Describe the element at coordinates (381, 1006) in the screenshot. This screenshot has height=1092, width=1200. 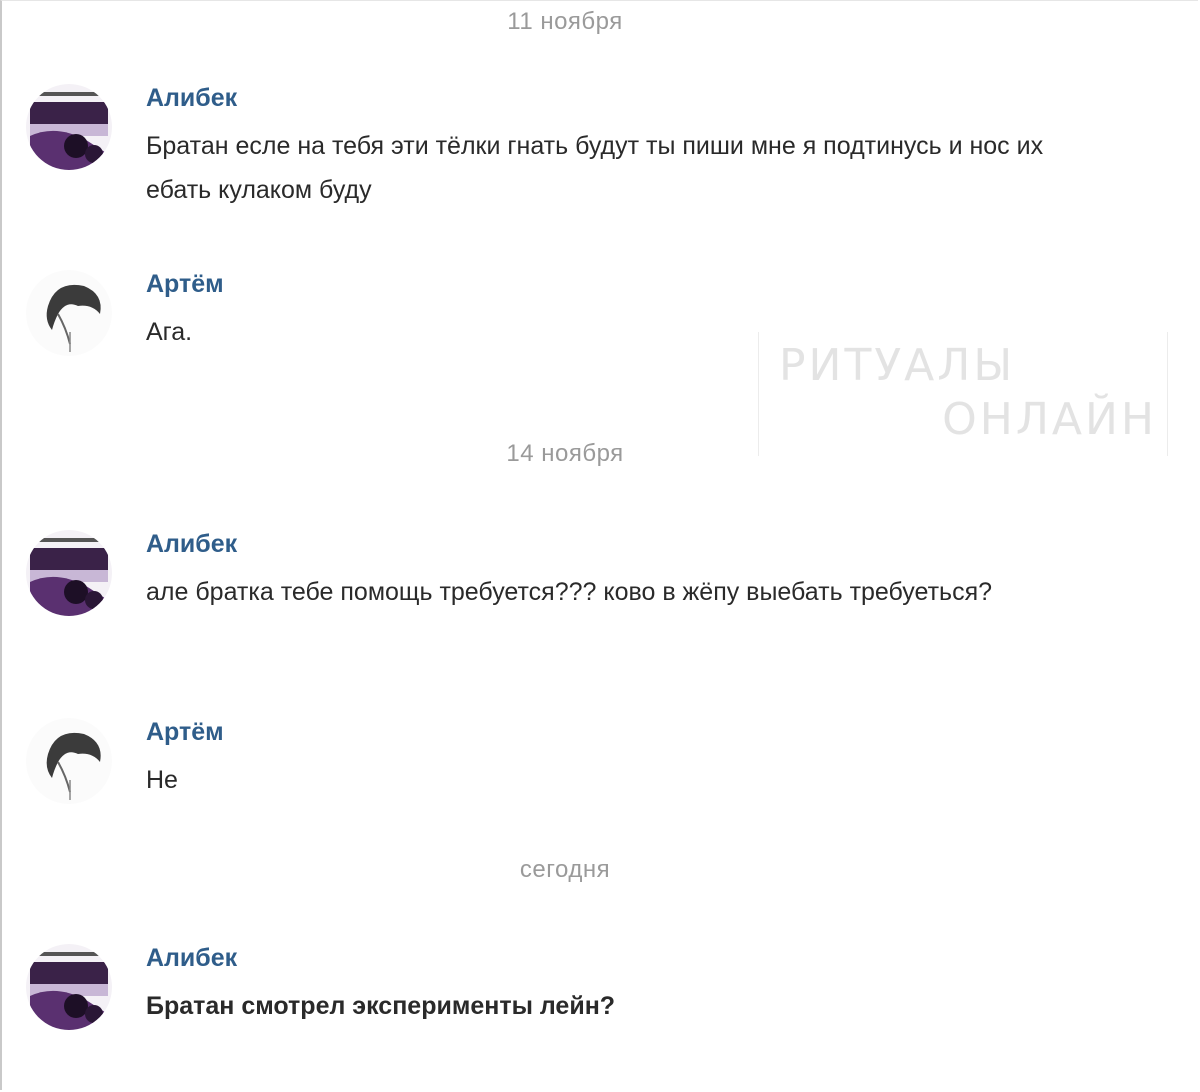
I see `message-text: Братан смотрел эксперименты лейн?` at that location.